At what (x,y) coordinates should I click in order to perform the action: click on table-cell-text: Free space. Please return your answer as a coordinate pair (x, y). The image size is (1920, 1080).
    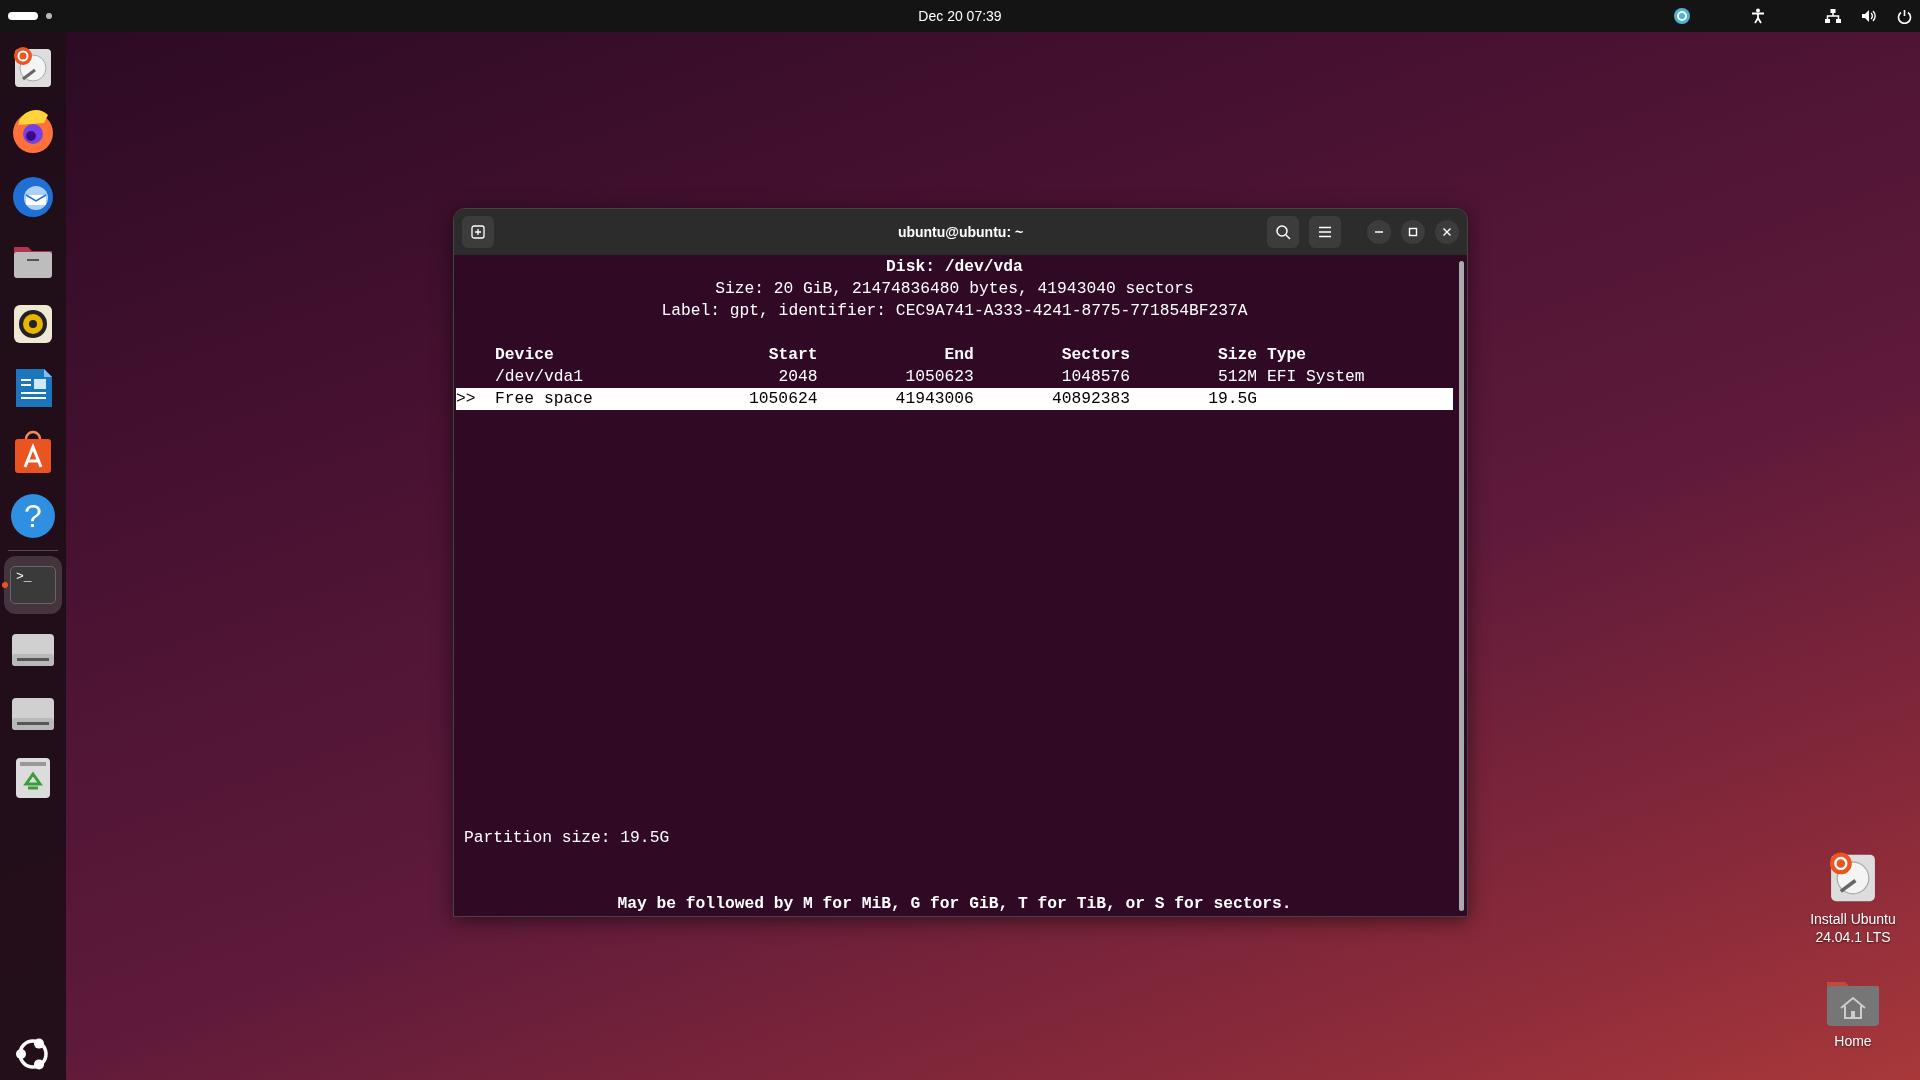
    Looking at the image, I should click on (544, 399).